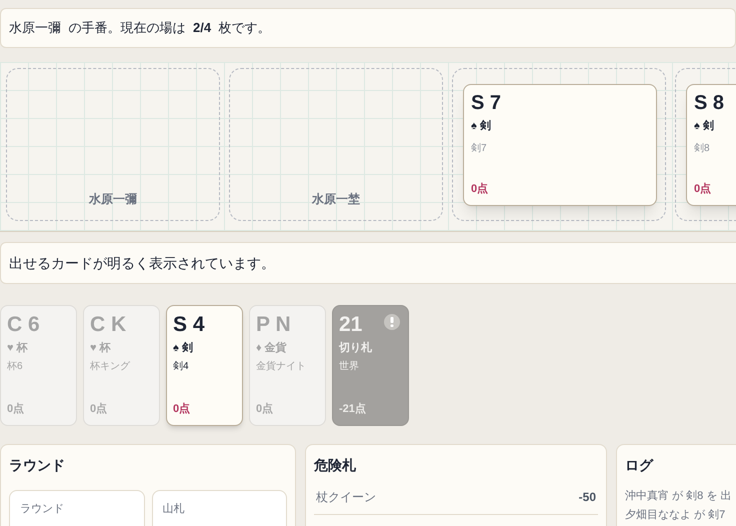  Describe the element at coordinates (15, 367) in the screenshot. I see `card-name: 杯6` at that location.